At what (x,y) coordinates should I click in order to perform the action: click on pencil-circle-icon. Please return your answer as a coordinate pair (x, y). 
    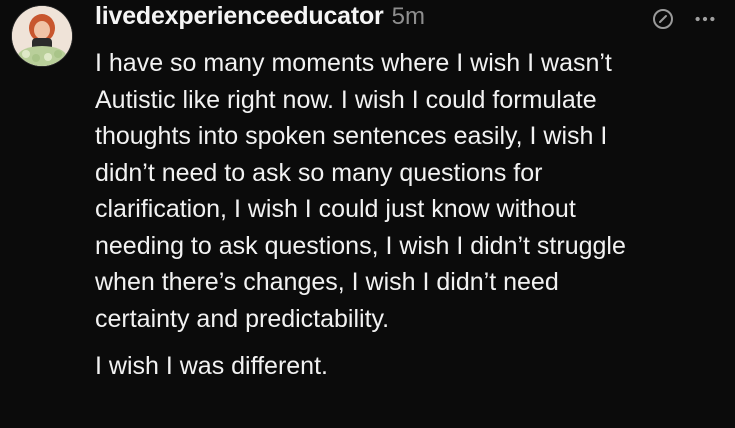
    Looking at the image, I should click on (663, 19).